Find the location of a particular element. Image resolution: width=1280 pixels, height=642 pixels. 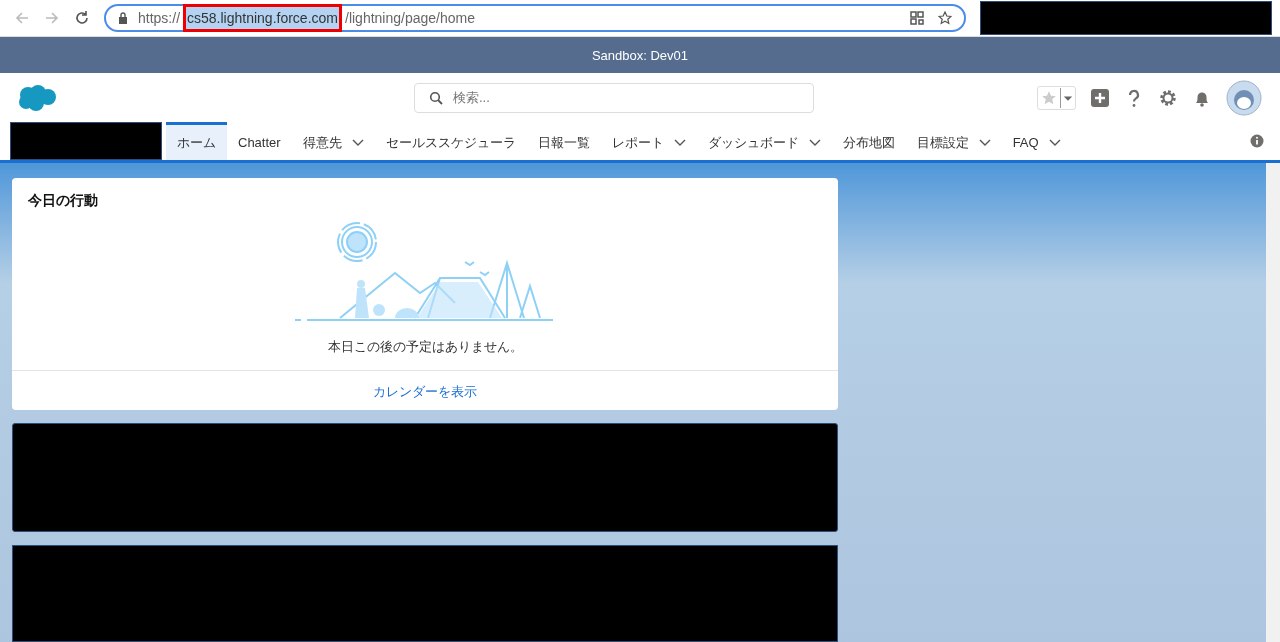

nav-tab: FAQ is located at coordinates (1036, 141).